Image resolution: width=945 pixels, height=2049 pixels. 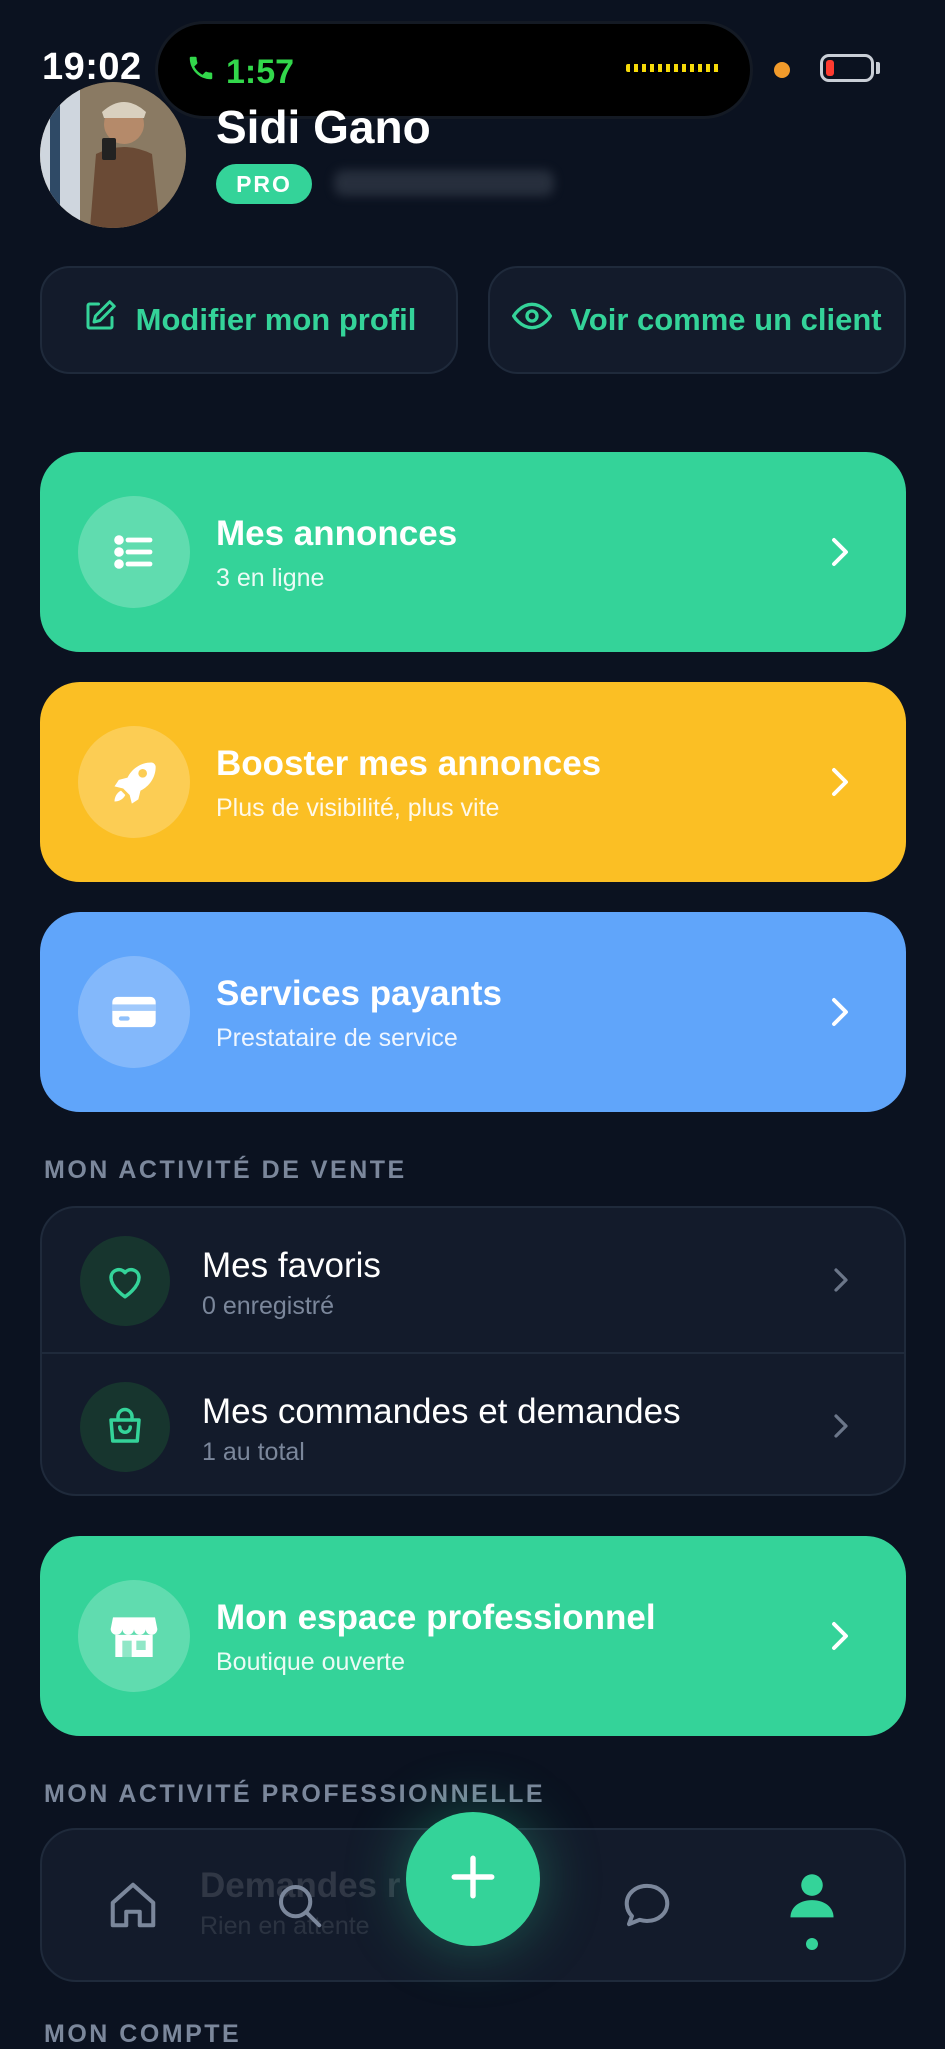 What do you see at coordinates (276, 319) in the screenshot?
I see `edit-profile-label: Modifier mon profil` at bounding box center [276, 319].